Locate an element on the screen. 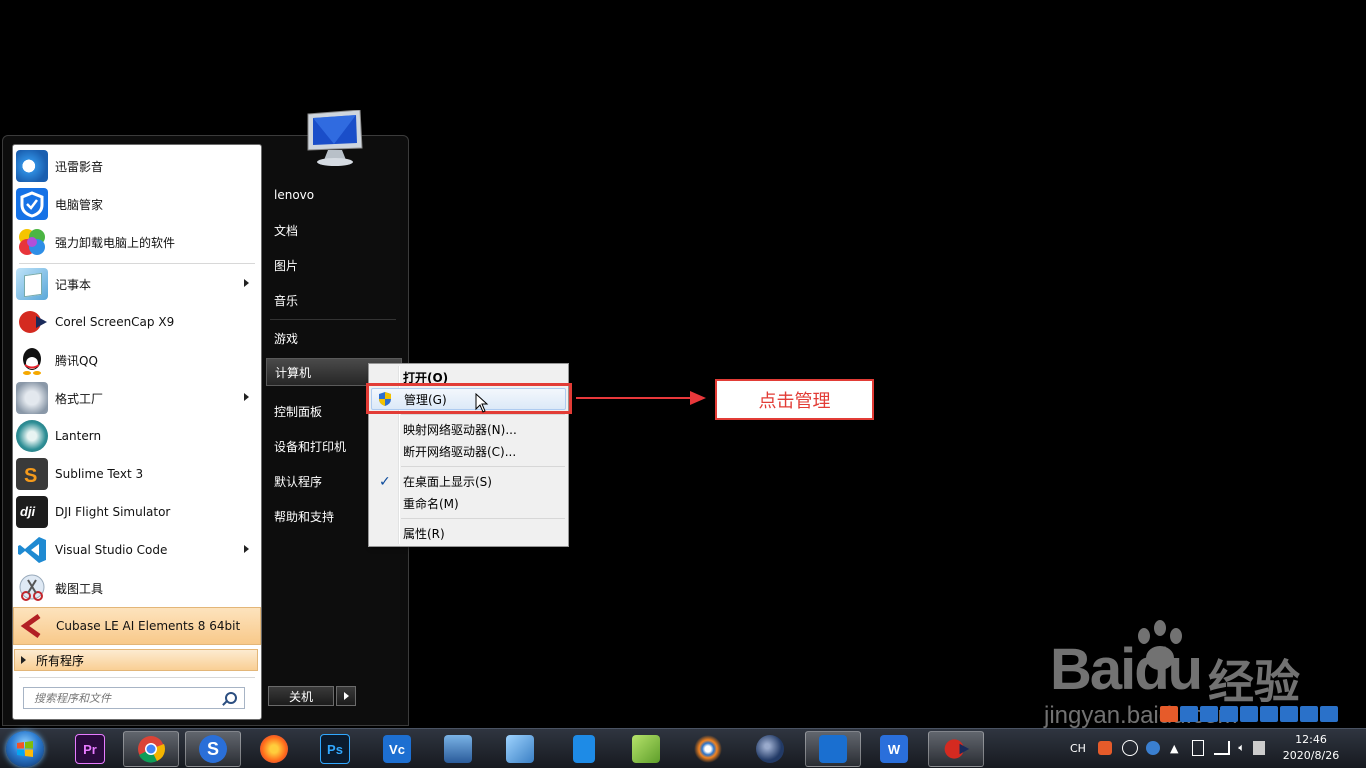 The width and height of the screenshot is (1366, 768). search-box is located at coordinates (134, 698).